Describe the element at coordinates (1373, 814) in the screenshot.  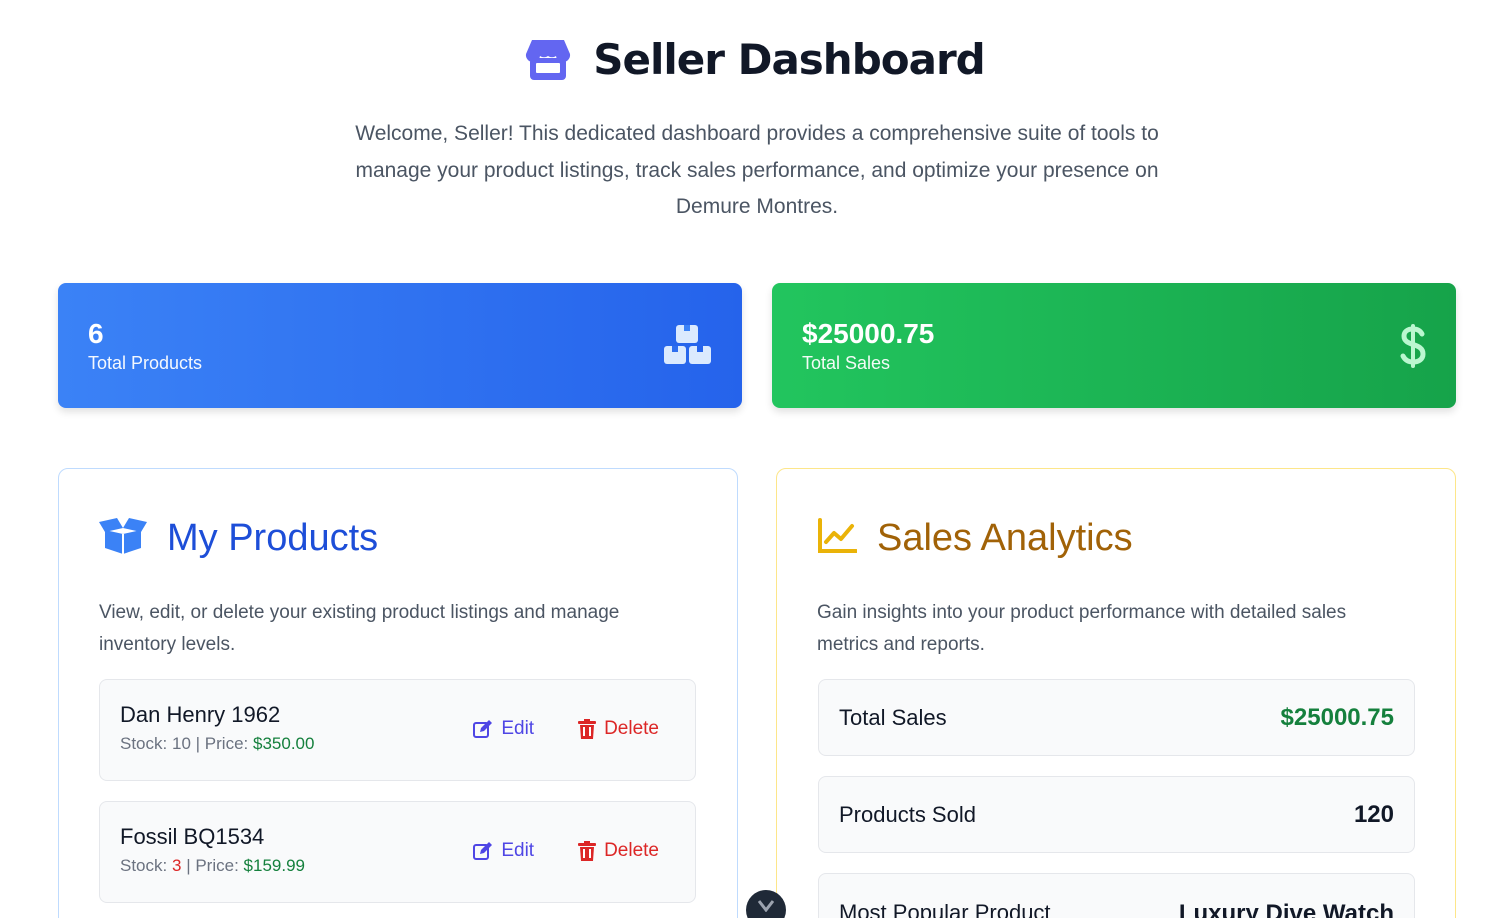
I see `metric-value: 120` at that location.